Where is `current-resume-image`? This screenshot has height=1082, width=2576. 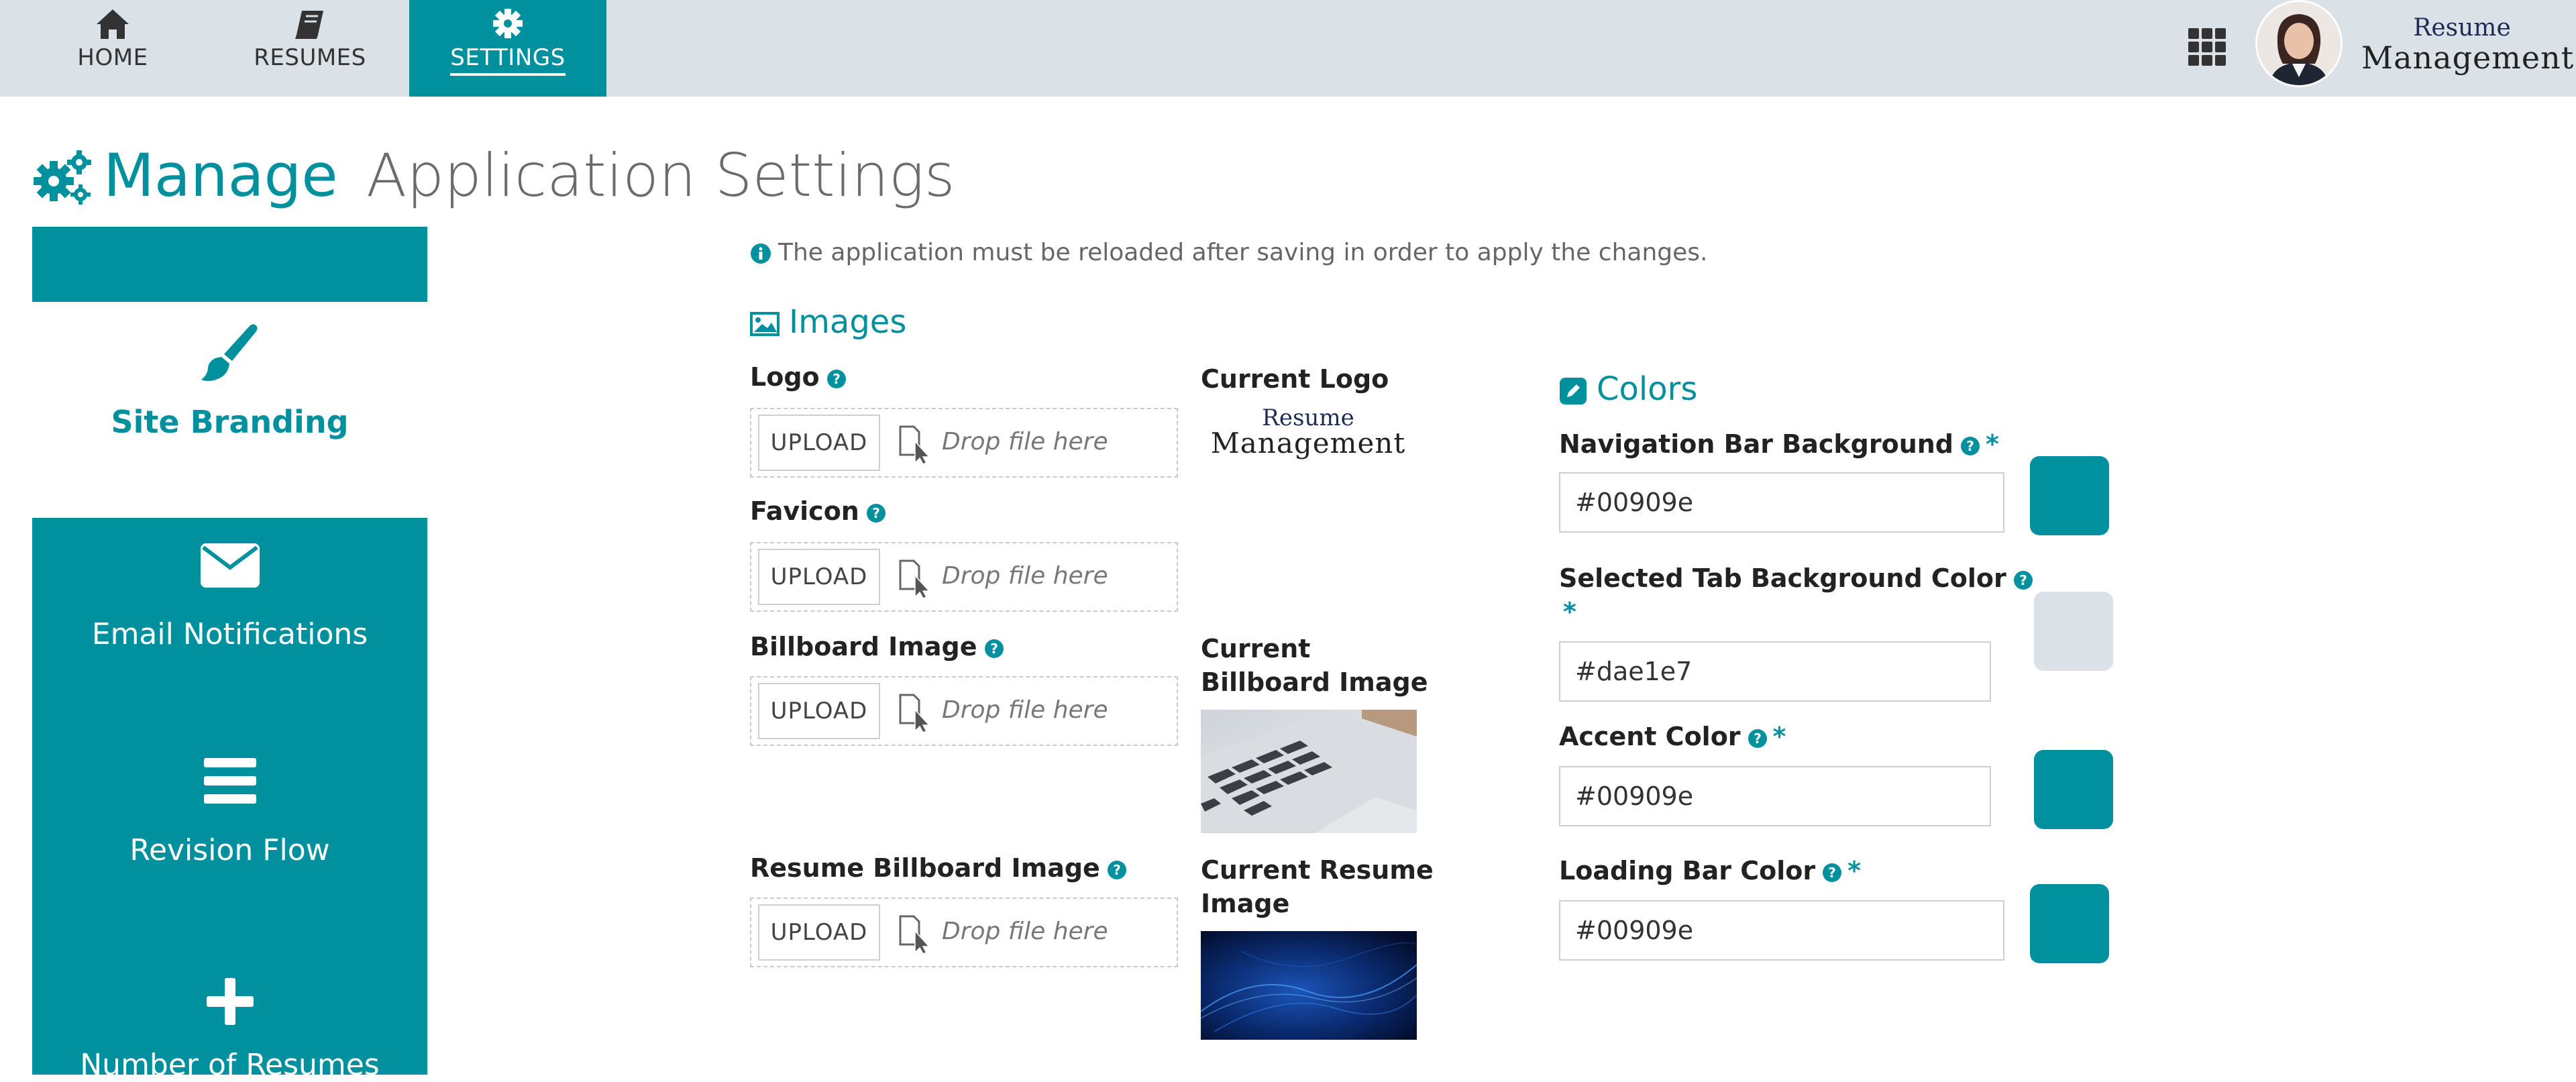
current-resume-image is located at coordinates (1309, 985).